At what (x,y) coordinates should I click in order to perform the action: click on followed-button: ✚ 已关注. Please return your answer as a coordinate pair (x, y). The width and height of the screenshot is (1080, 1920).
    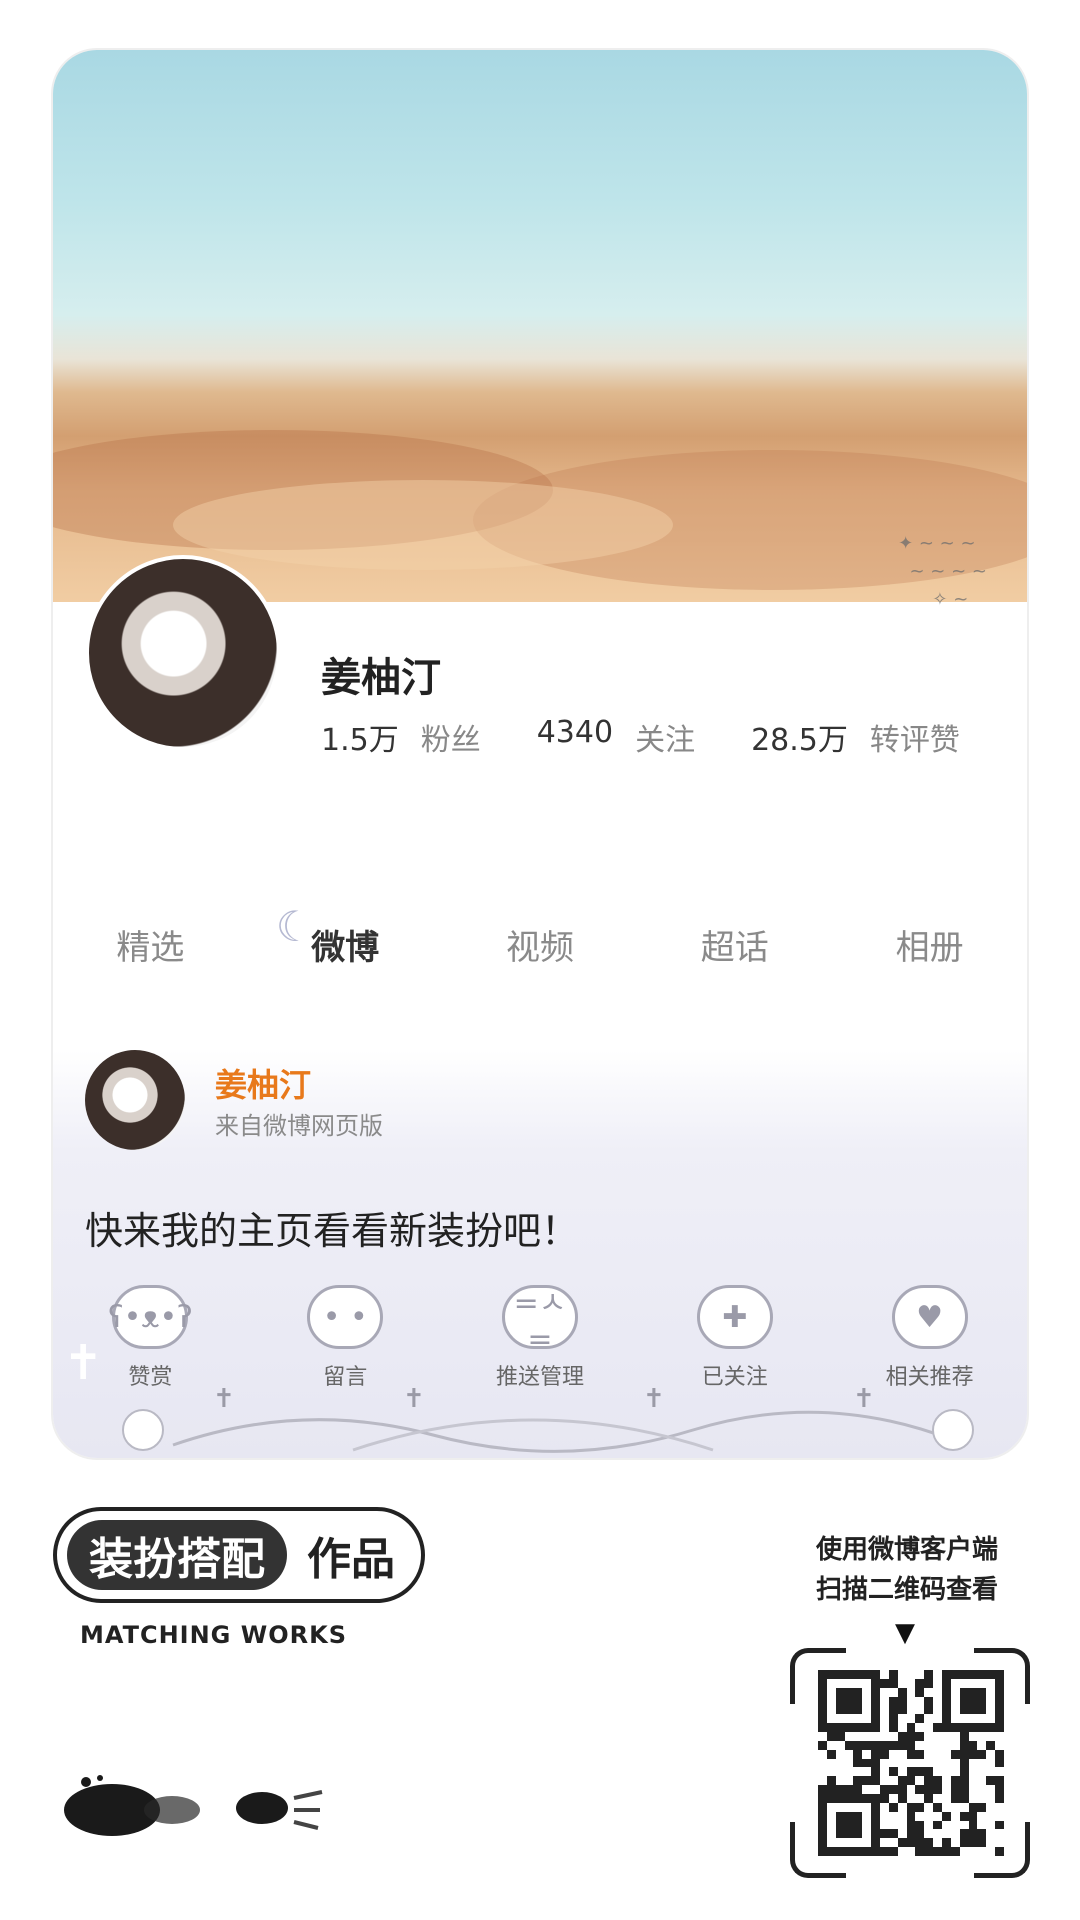
    Looking at the image, I should click on (734, 1338).